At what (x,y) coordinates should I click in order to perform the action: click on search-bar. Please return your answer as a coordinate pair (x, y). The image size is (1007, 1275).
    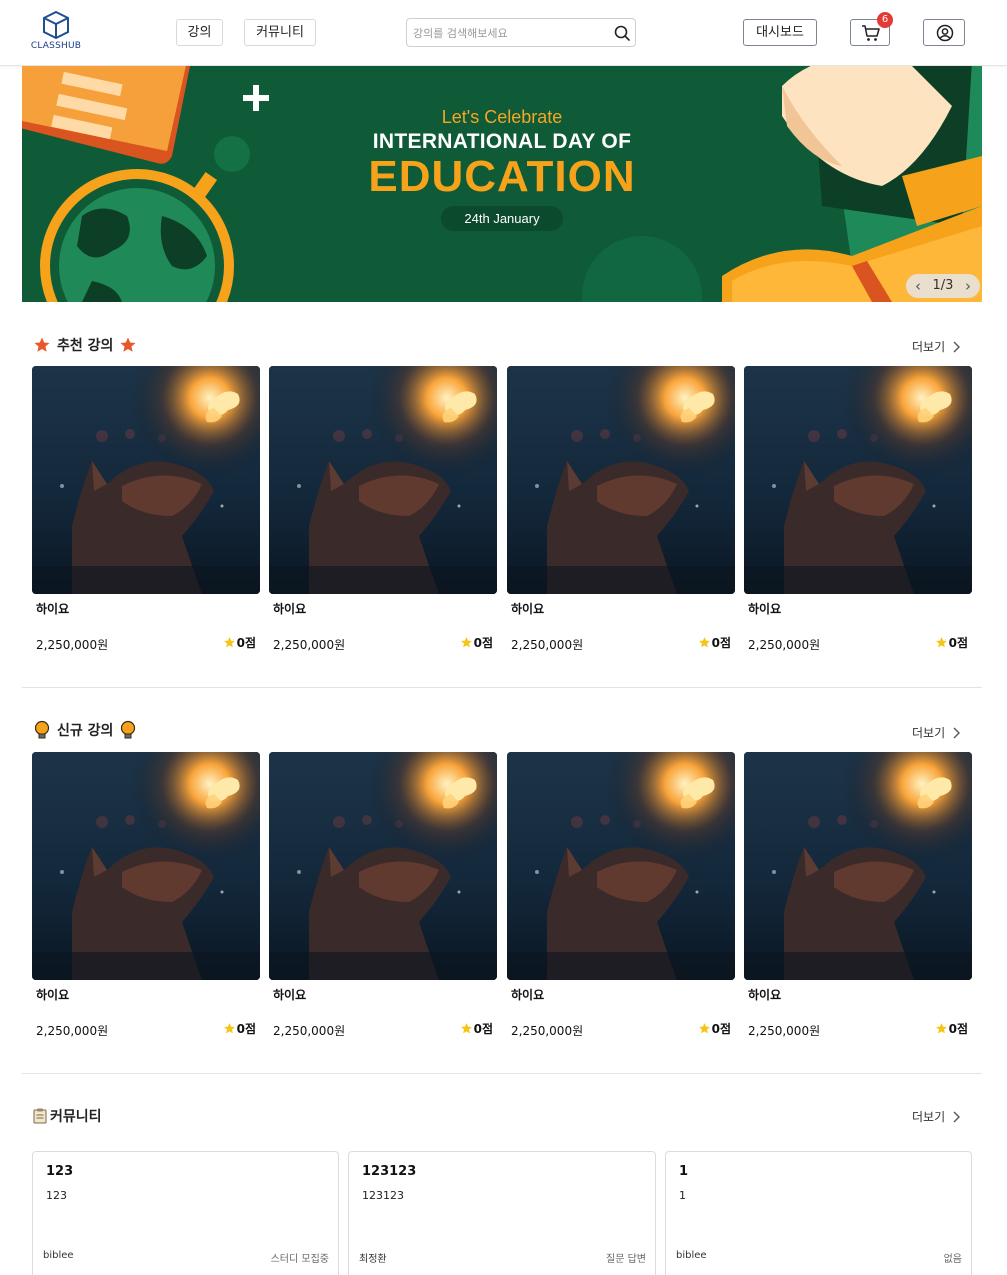
    Looking at the image, I should click on (521, 32).